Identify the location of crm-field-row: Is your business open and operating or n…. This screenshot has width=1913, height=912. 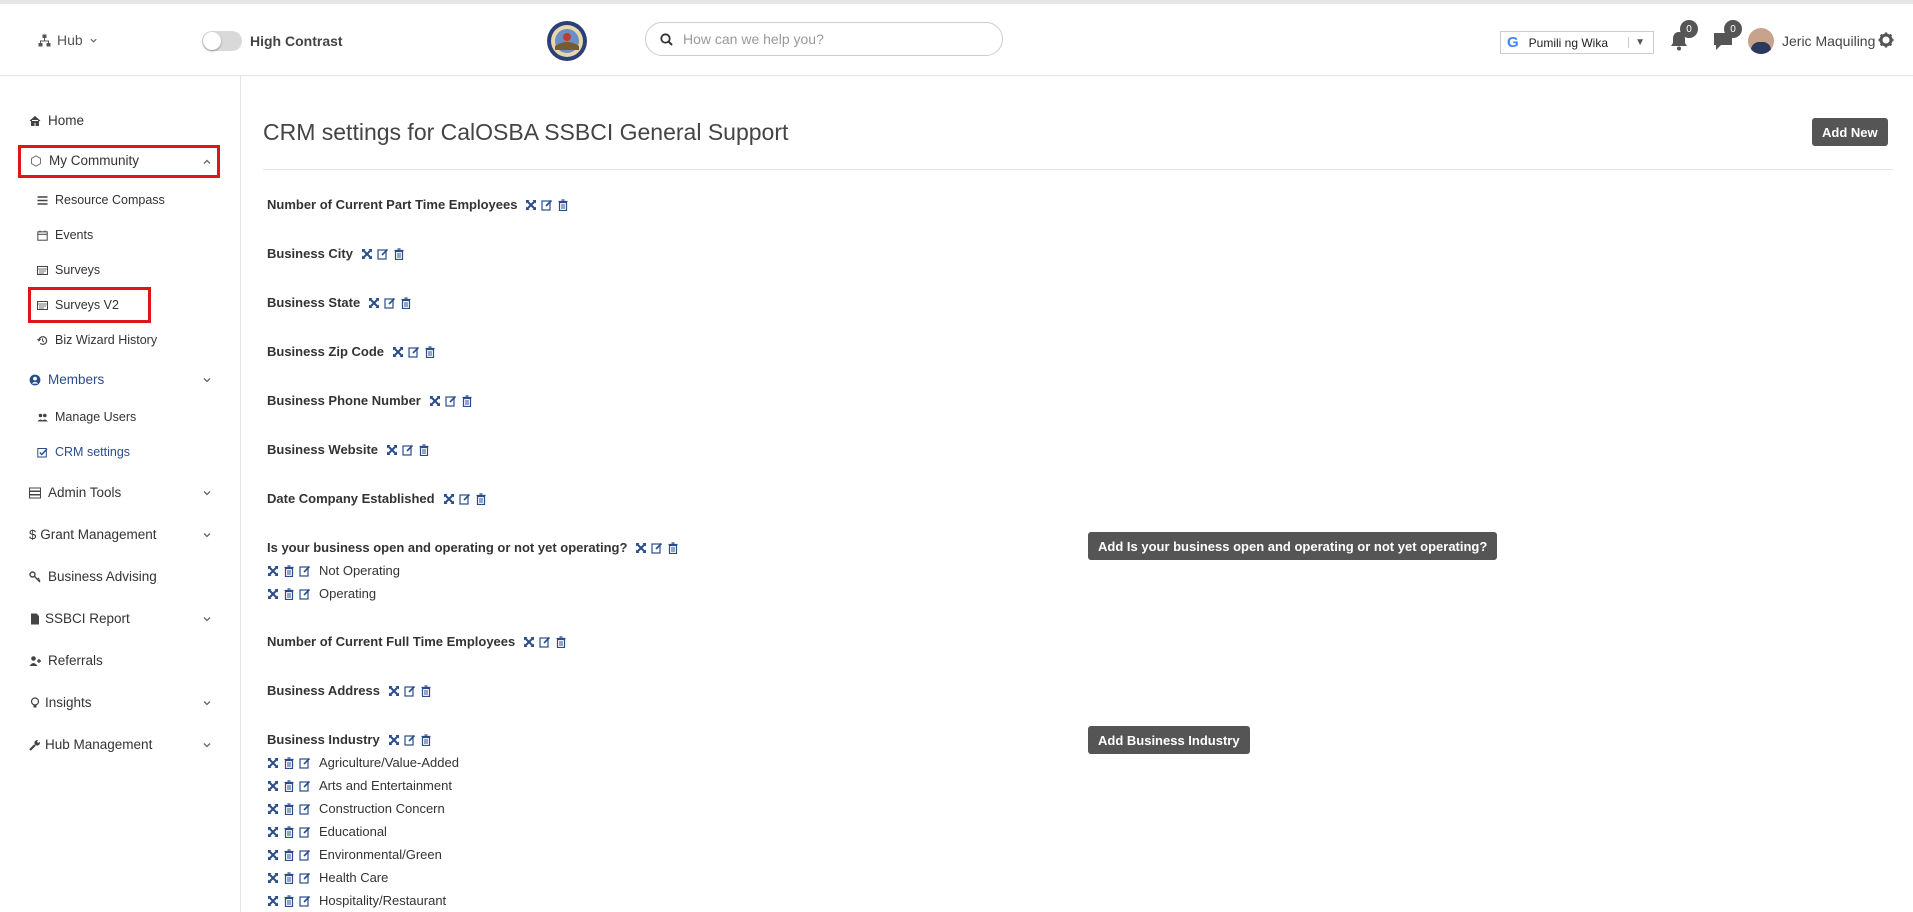
(473, 547).